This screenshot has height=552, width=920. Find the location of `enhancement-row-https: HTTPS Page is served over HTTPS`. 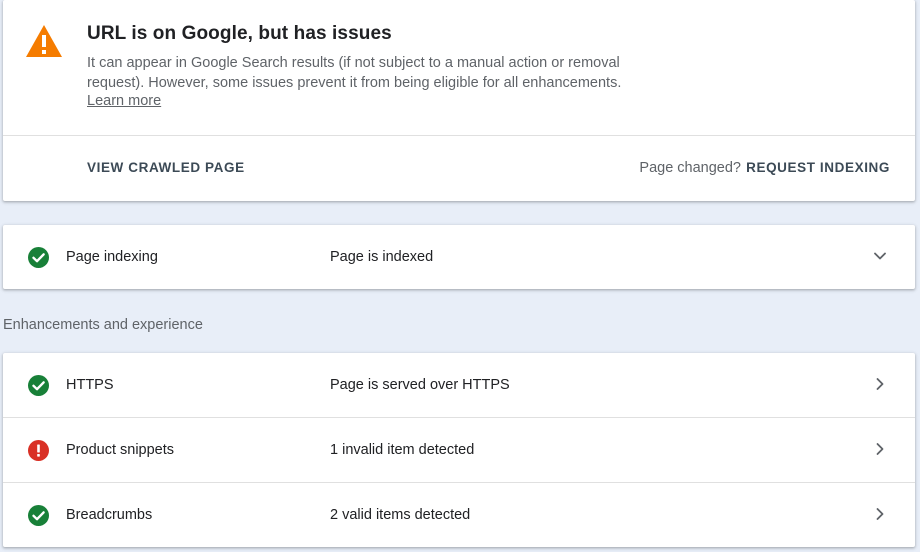

enhancement-row-https: HTTPS Page is served over HTTPS is located at coordinates (459, 385).